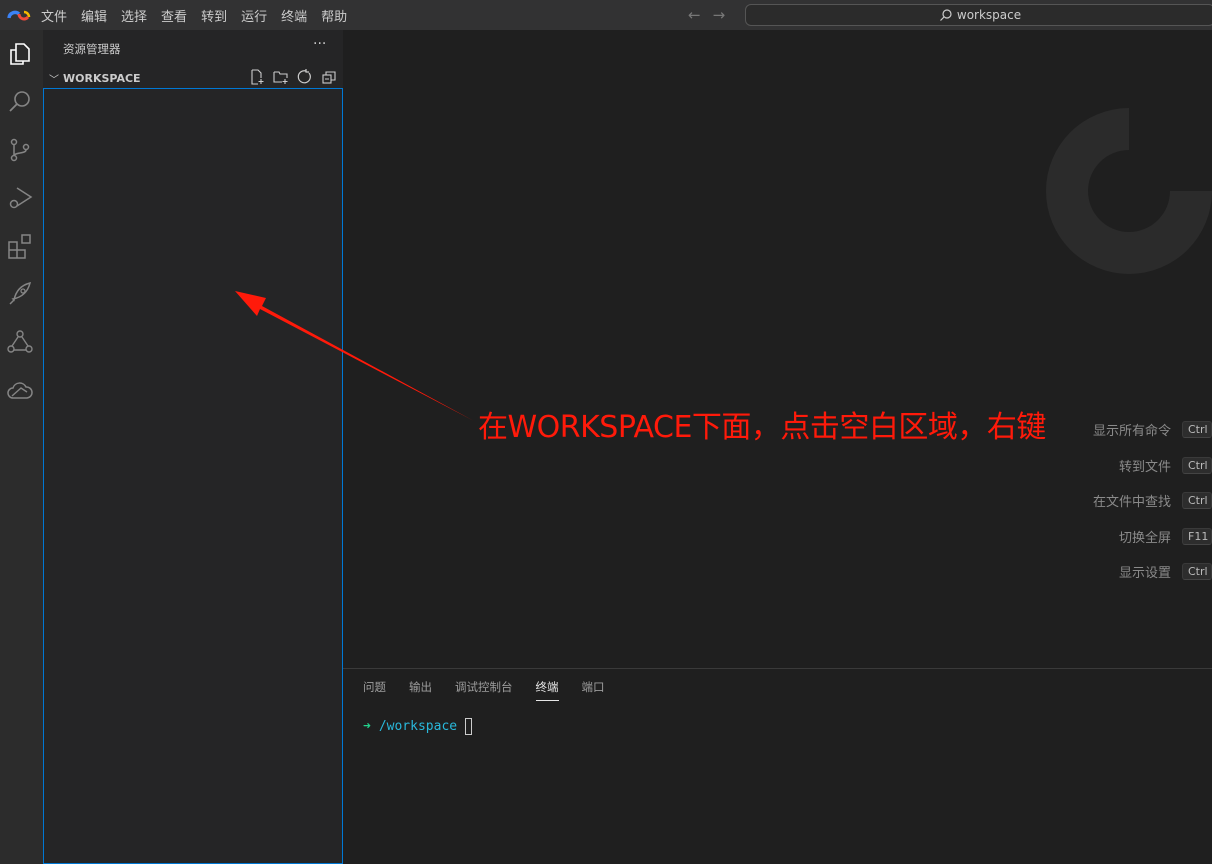 The width and height of the screenshot is (1212, 864). What do you see at coordinates (1144, 538) in the screenshot?
I see `shortcut-label: 切换全屏` at bounding box center [1144, 538].